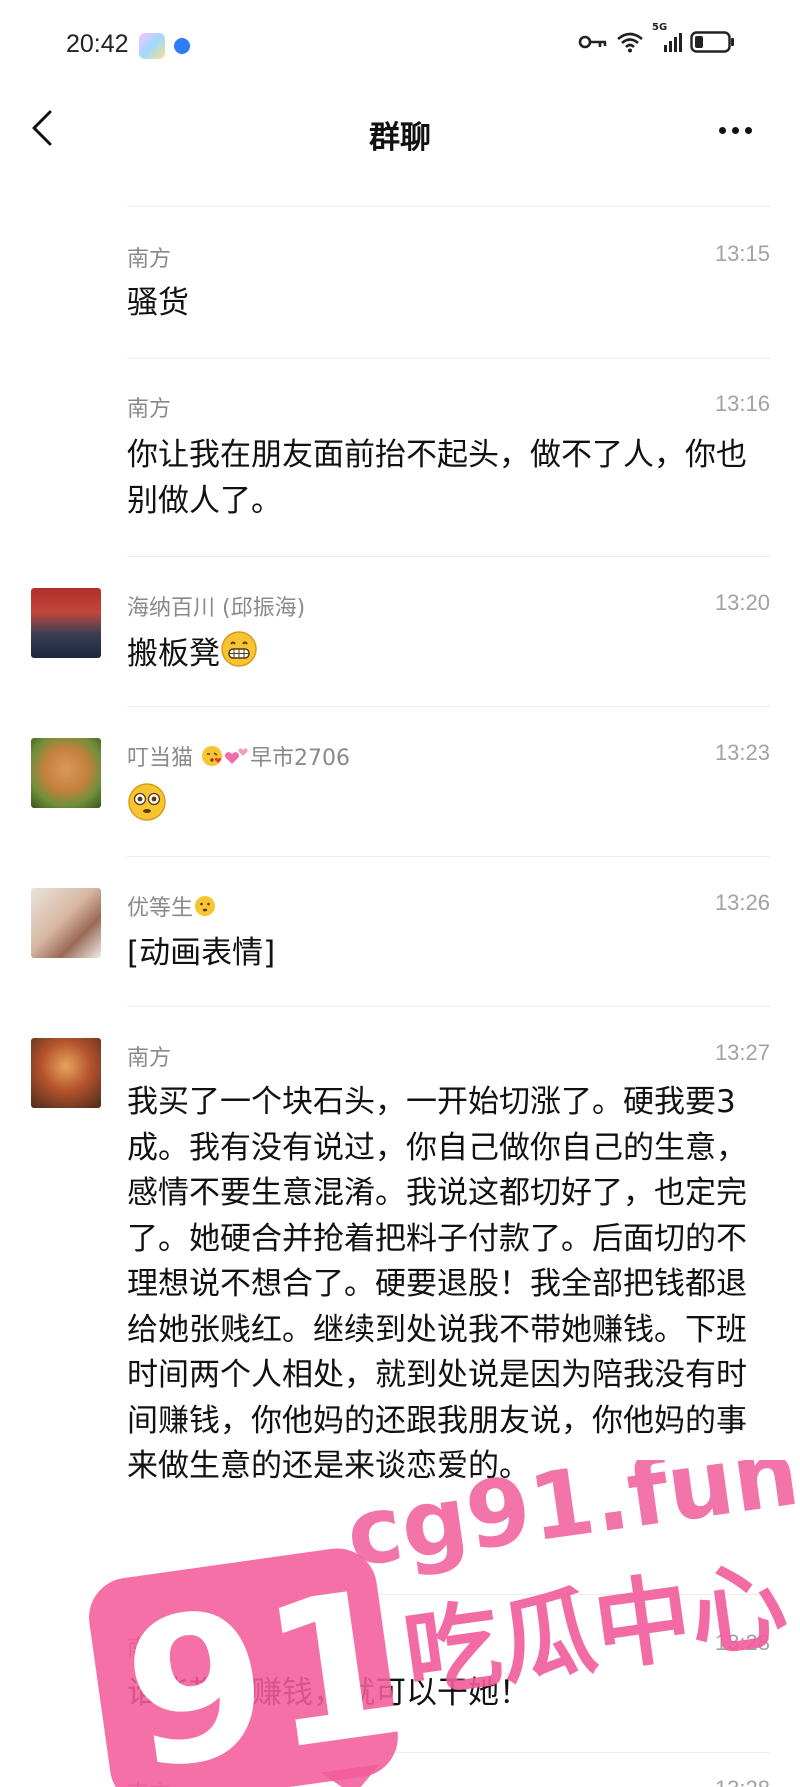 Image resolution: width=800 pixels, height=1787 pixels. What do you see at coordinates (160, 908) in the screenshot?
I see `message-sender: 优等生` at bounding box center [160, 908].